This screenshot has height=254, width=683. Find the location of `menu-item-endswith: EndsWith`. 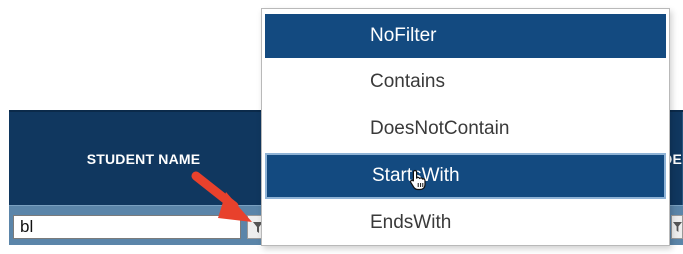

menu-item-endswith: EndsWith is located at coordinates (465, 223).